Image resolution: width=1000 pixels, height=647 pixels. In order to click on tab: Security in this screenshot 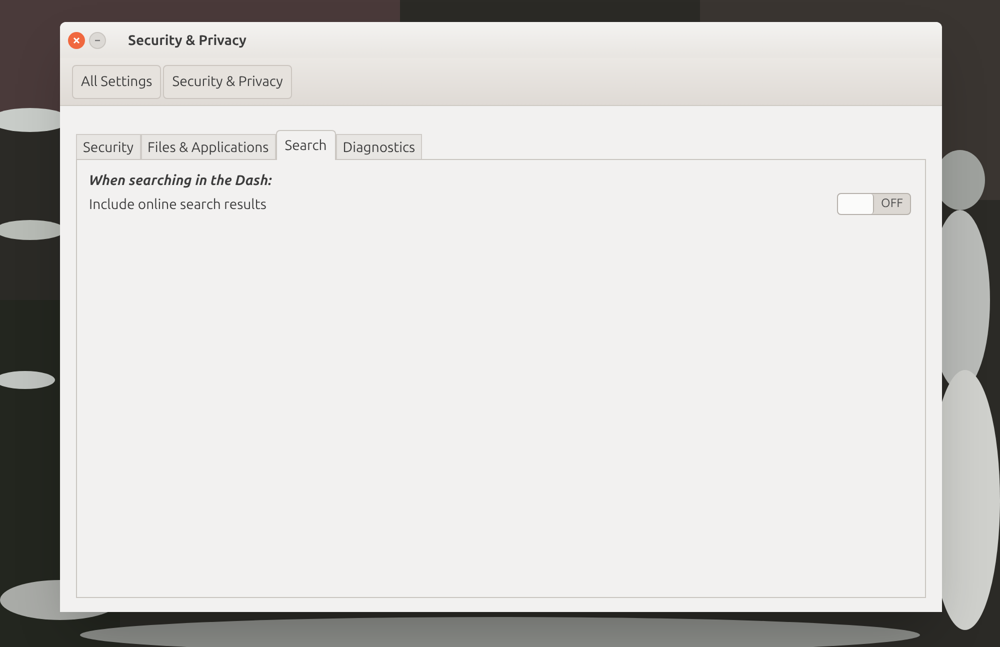, I will do `click(108, 147)`.